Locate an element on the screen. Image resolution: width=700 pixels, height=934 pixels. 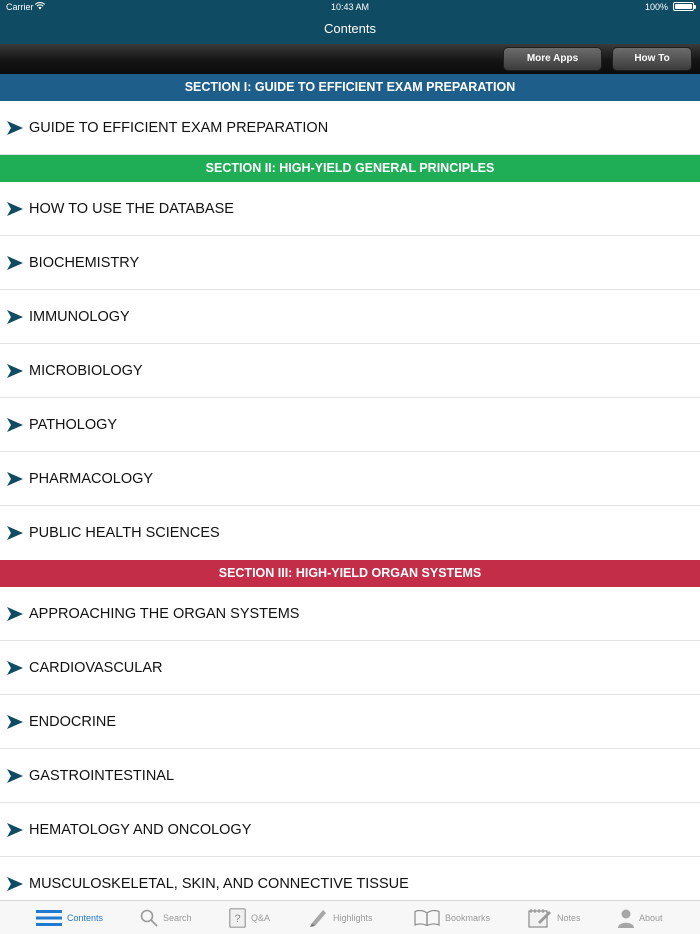
person-icon is located at coordinates (626, 918).